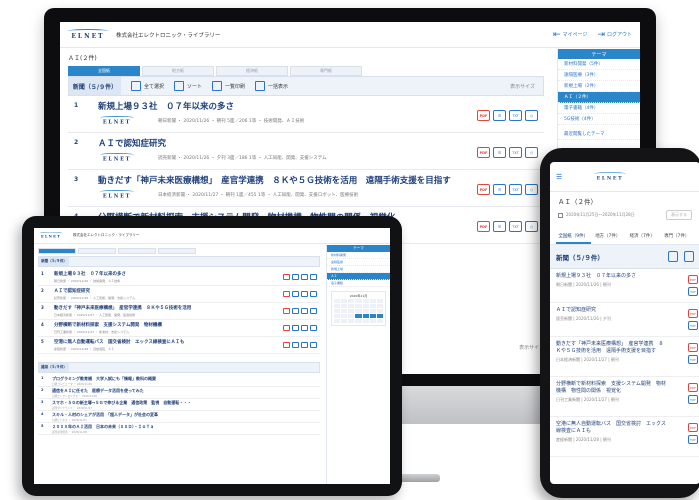 The image size is (699, 500). I want to click on calendar-title: 2020年11月, so click(358, 296).